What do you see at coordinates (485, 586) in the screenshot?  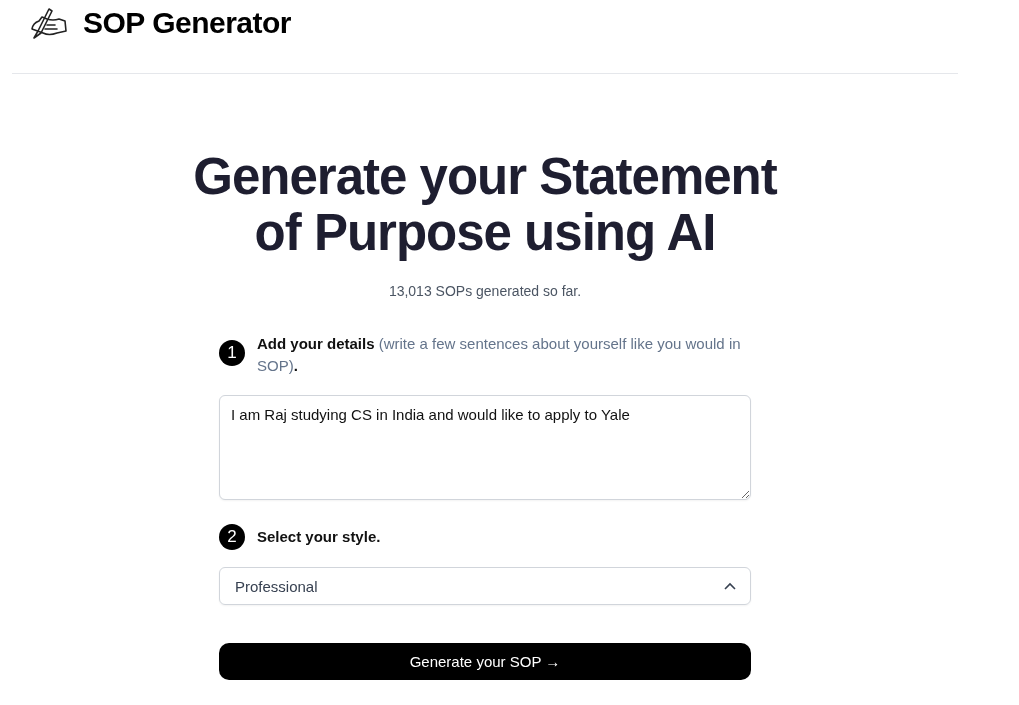 I see `style-select: Professional` at bounding box center [485, 586].